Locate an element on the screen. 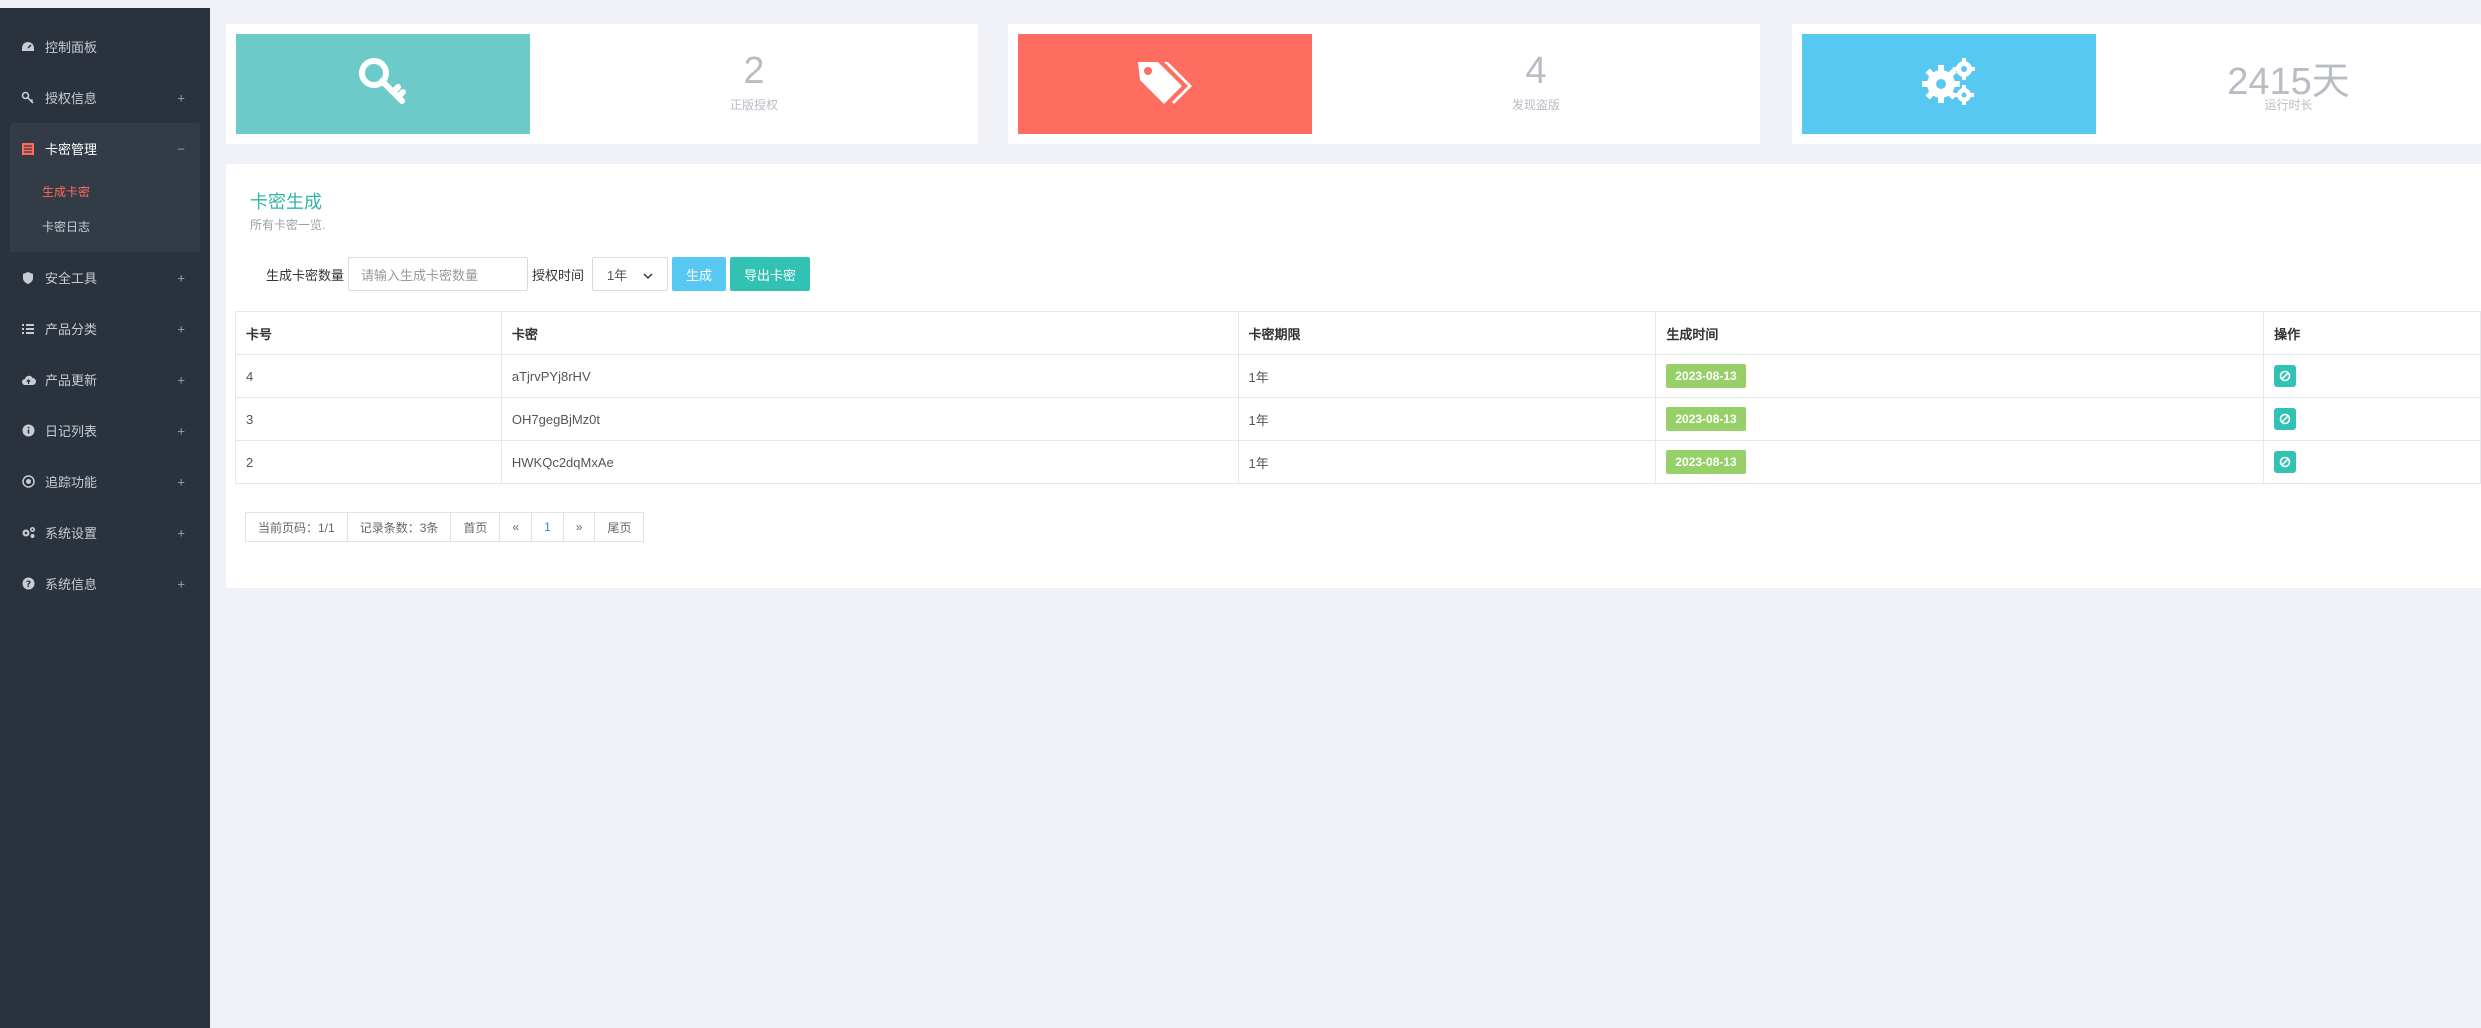  sidebar-item-license: 授权信息 + is located at coordinates (105, 97).